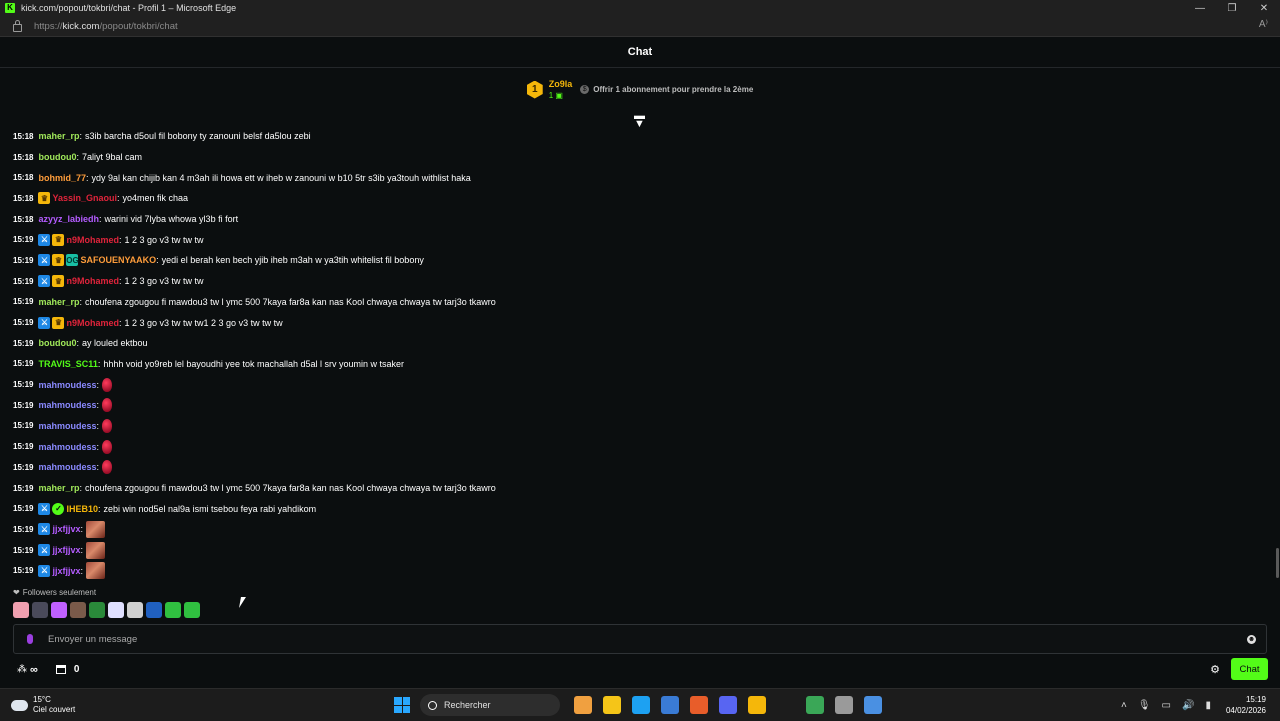  Describe the element at coordinates (638, 343) in the screenshot. I see `chat-message: 15:19 boudou0: ay louled ektbou` at that location.